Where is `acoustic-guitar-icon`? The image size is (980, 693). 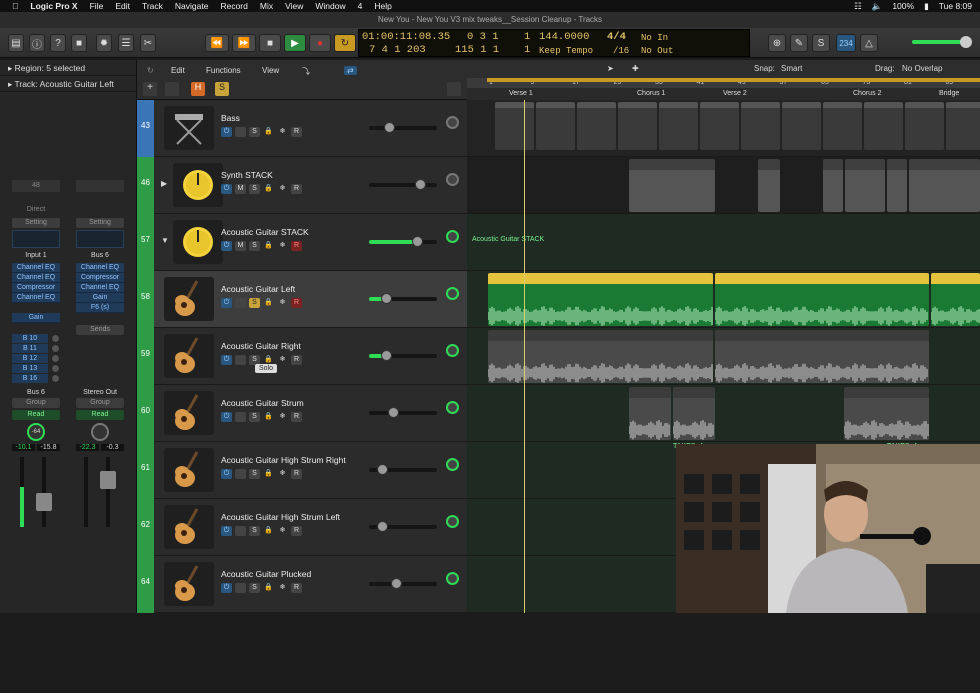 acoustic-guitar-icon is located at coordinates (189, 584).